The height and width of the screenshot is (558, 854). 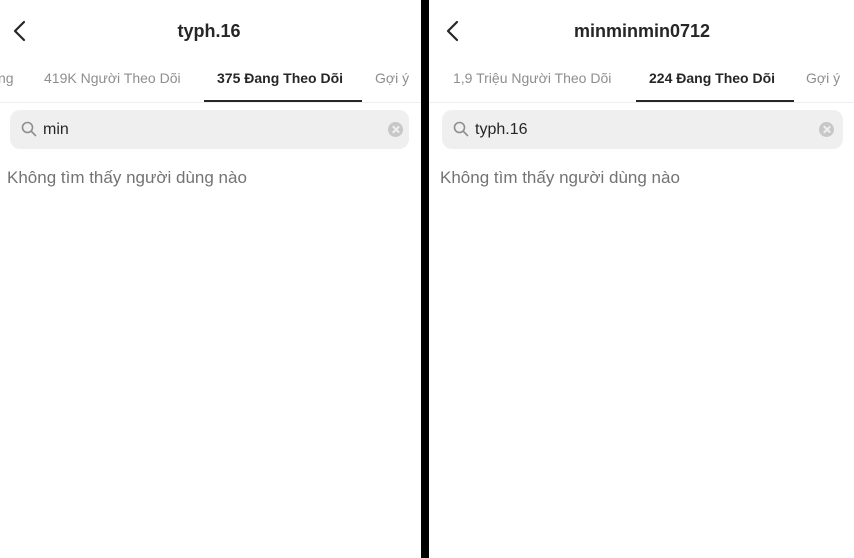 What do you see at coordinates (280, 78) in the screenshot?
I see `tab-following: 375 Đang Theo Dõi` at bounding box center [280, 78].